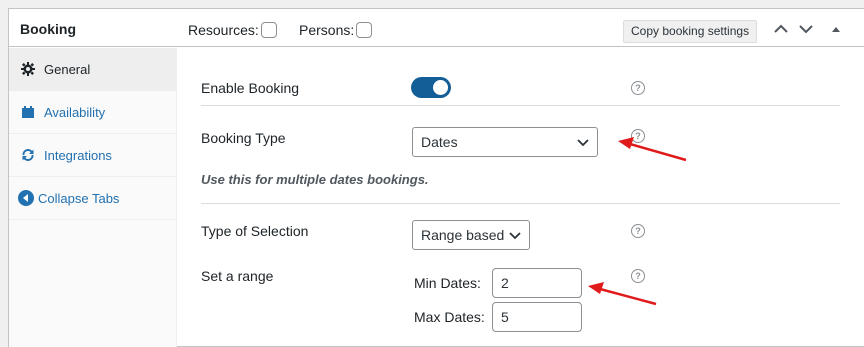  What do you see at coordinates (26, 198) in the screenshot?
I see `collapse-left-icon` at bounding box center [26, 198].